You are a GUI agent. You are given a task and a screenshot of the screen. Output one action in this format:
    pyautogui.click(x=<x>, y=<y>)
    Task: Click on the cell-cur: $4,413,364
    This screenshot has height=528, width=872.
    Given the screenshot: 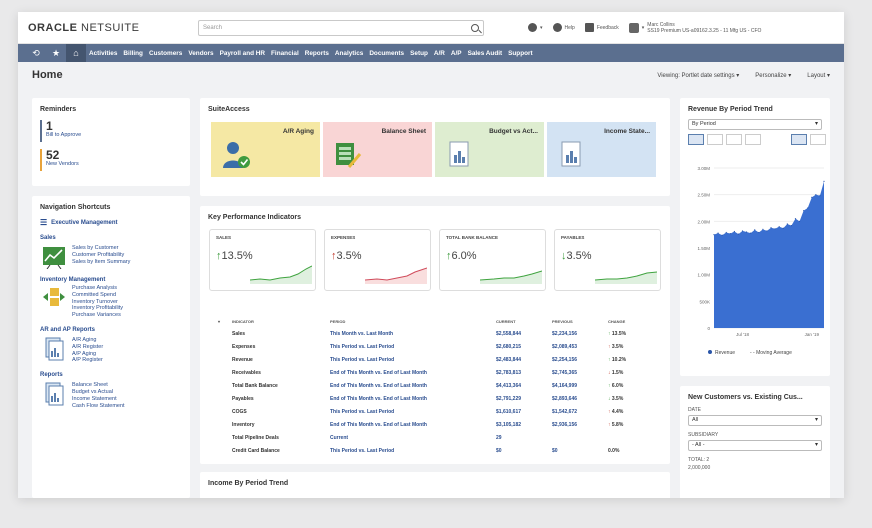 What is the action you would take?
    pyautogui.click(x=522, y=385)
    